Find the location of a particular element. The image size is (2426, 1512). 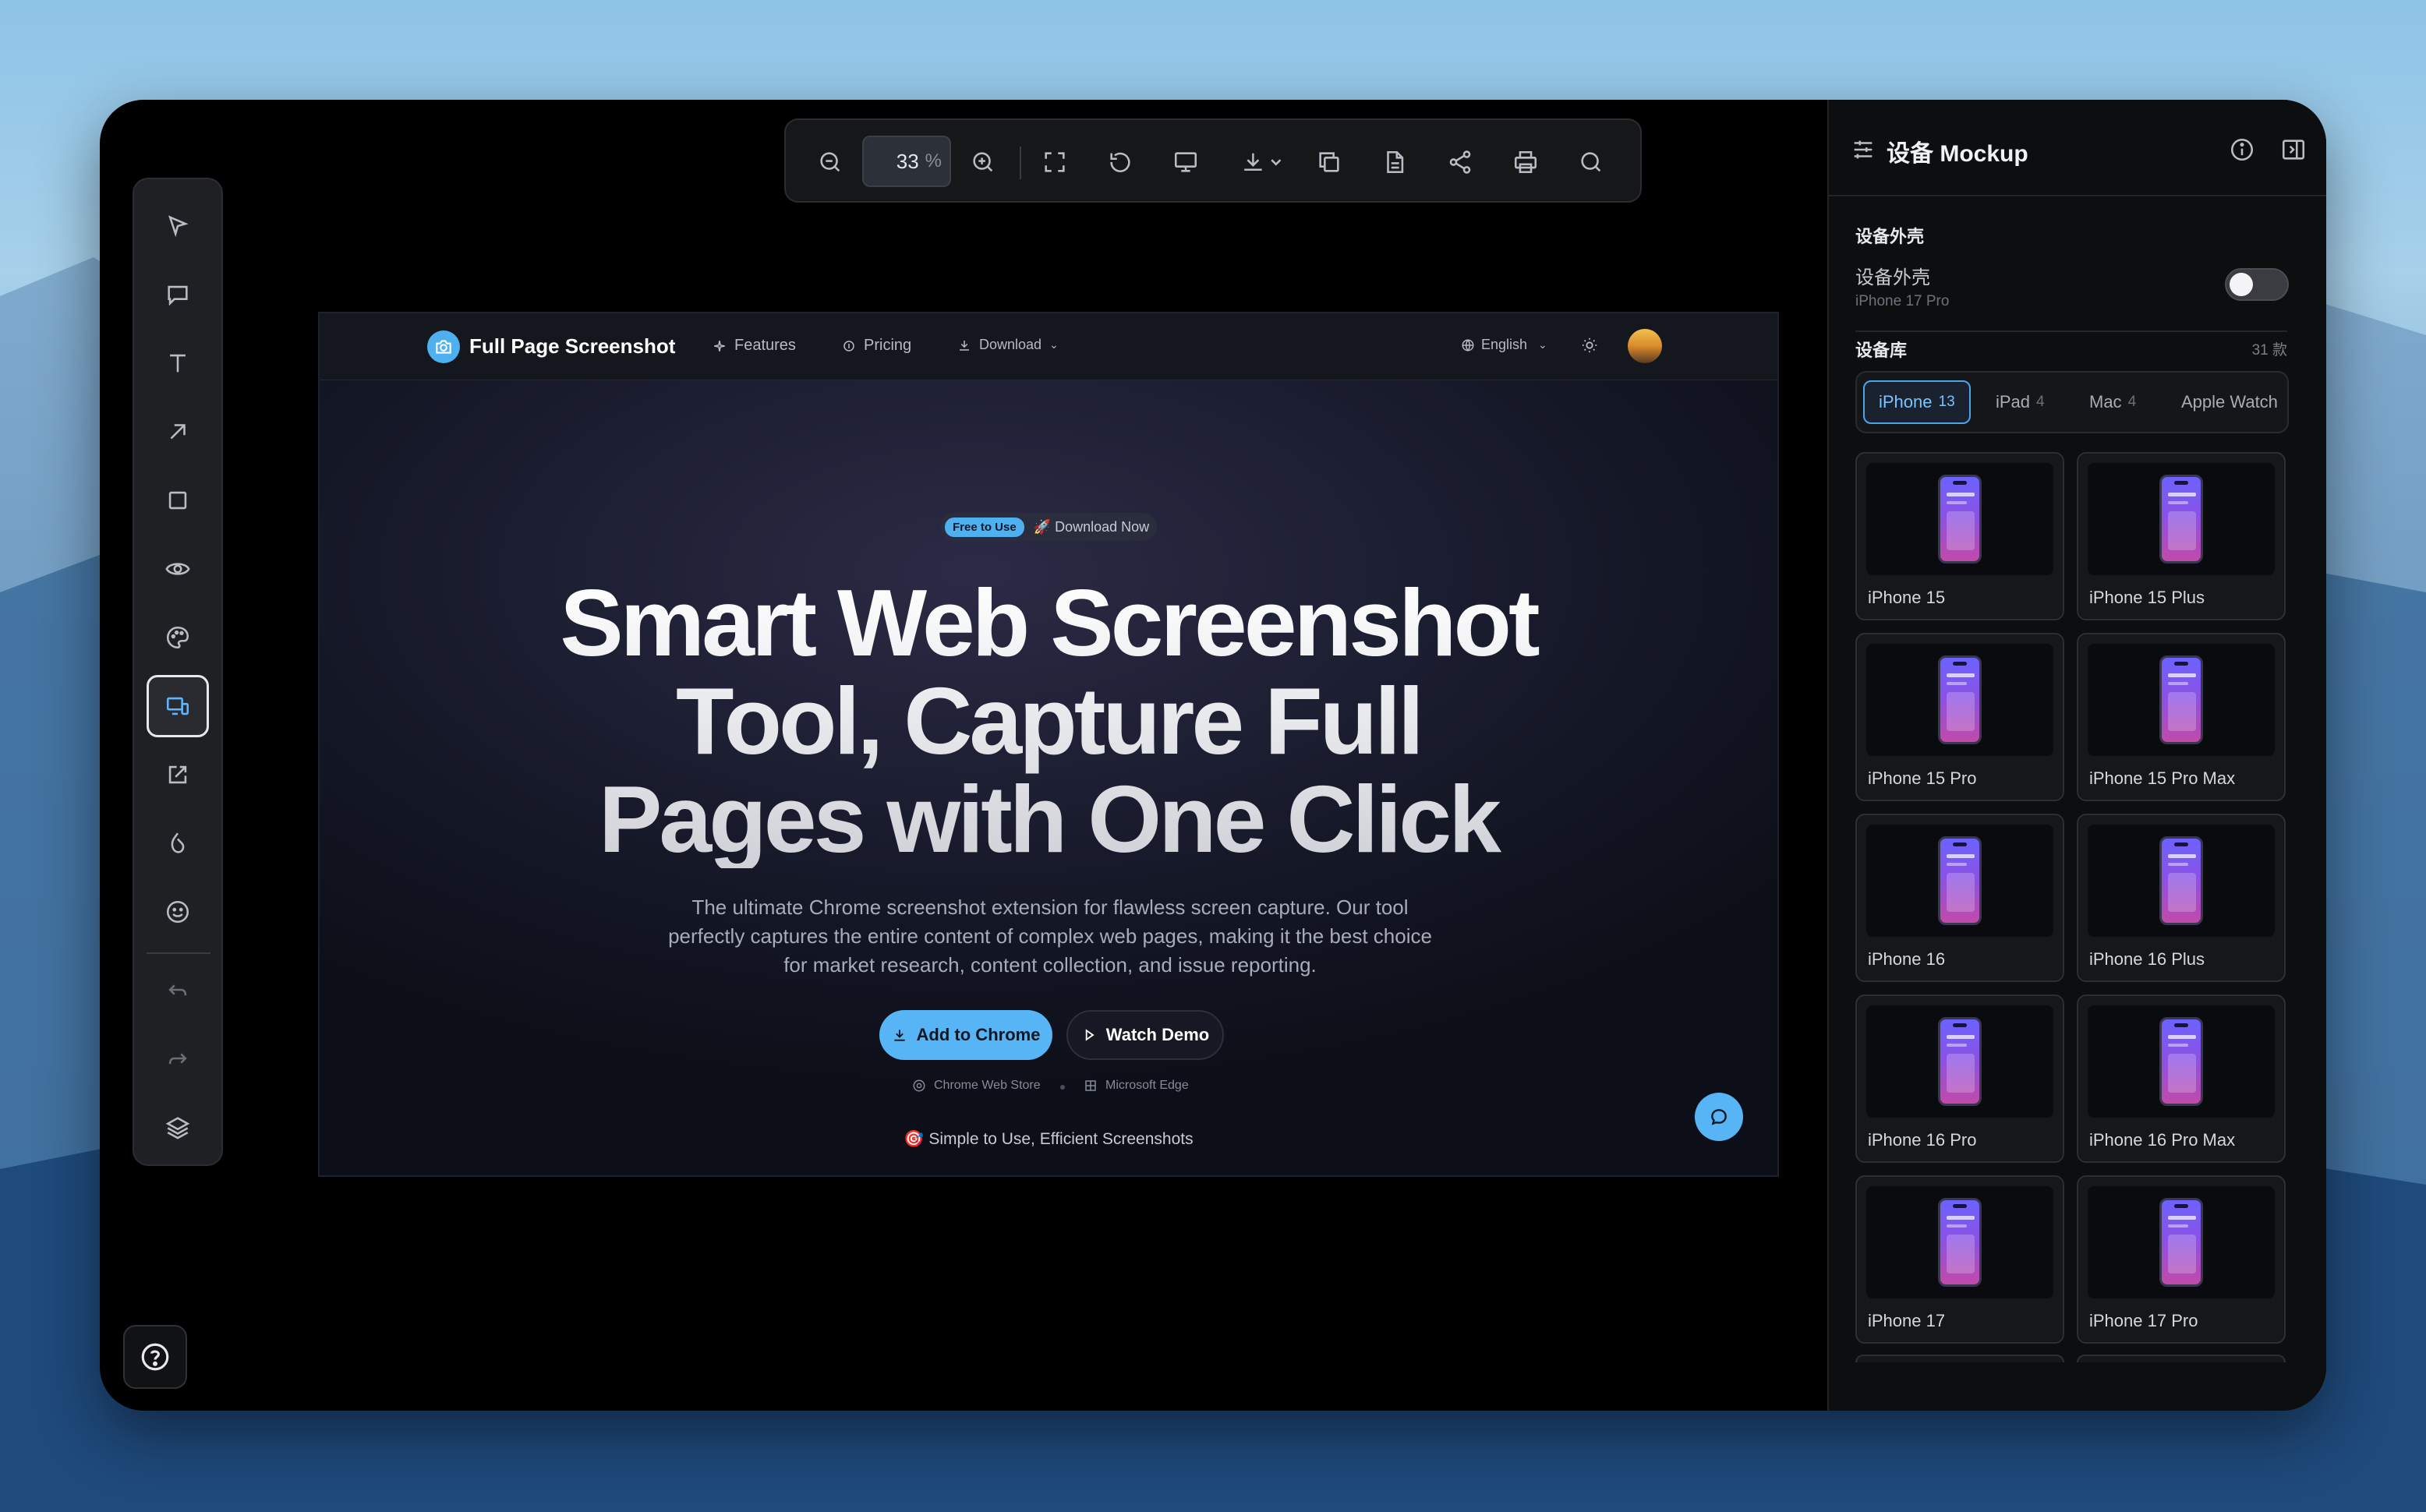

fit-screen-button is located at coordinates (1055, 162).